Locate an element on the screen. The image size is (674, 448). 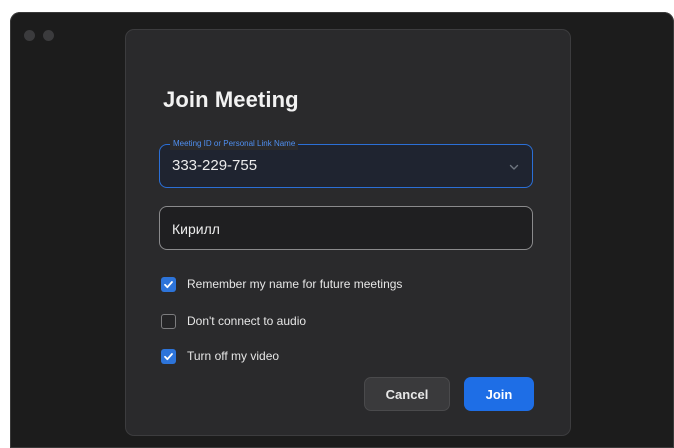
join-button: Join is located at coordinates (499, 394).